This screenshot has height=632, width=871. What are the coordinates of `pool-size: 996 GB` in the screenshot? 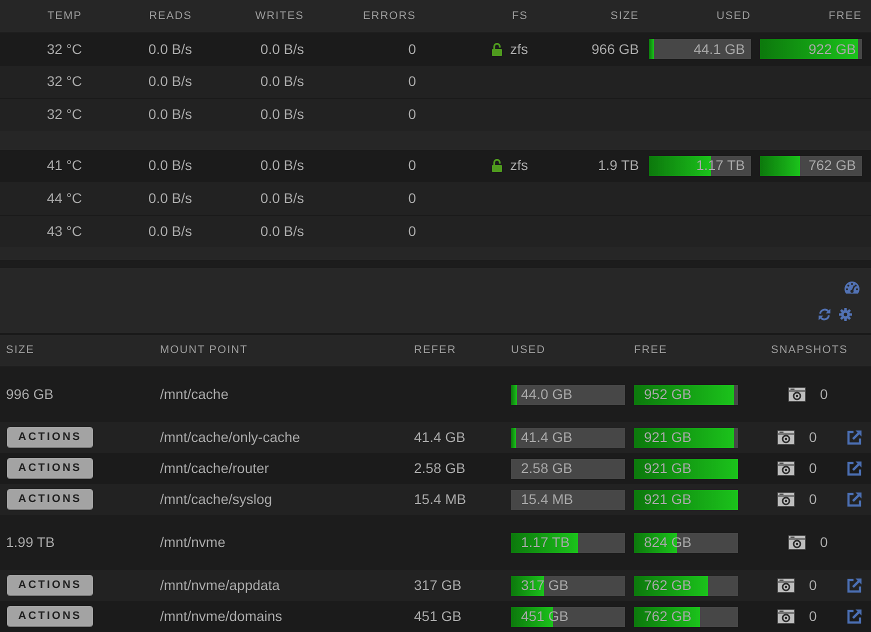 It's located at (30, 394).